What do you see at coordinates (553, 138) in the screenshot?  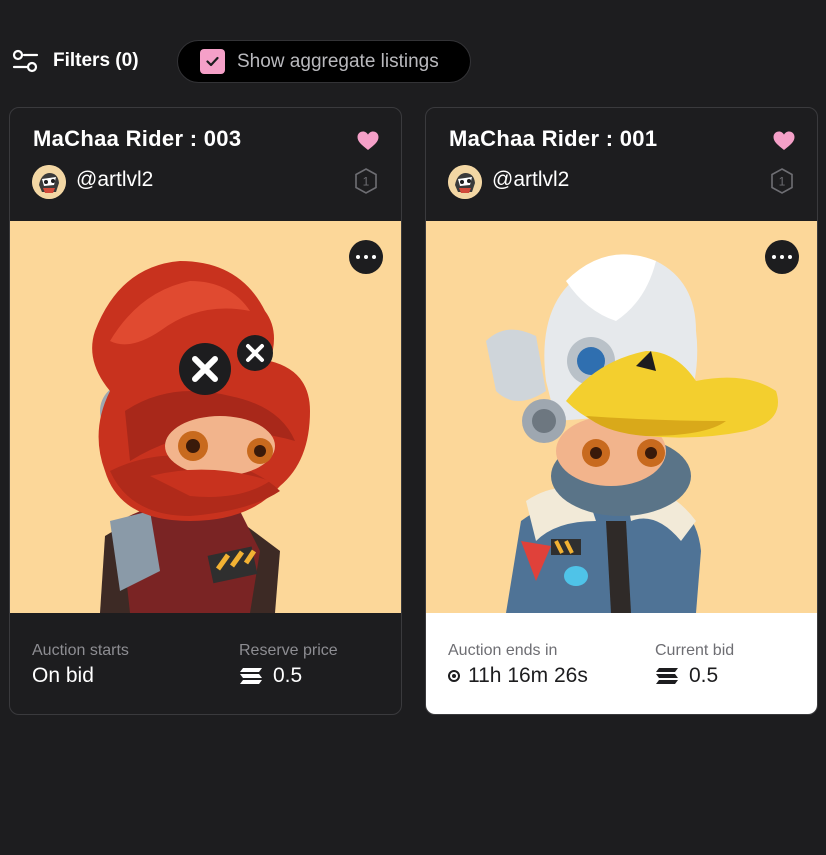 I see `card-title: MaChaa Rider : 001` at bounding box center [553, 138].